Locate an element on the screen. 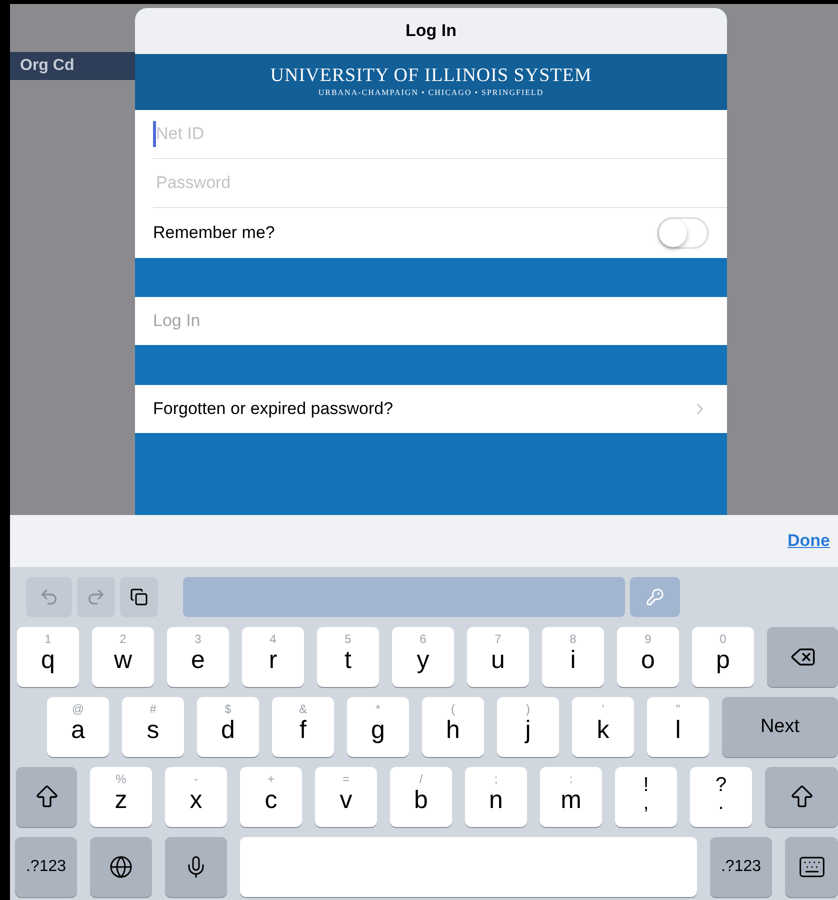  remember-toggle is located at coordinates (683, 233).